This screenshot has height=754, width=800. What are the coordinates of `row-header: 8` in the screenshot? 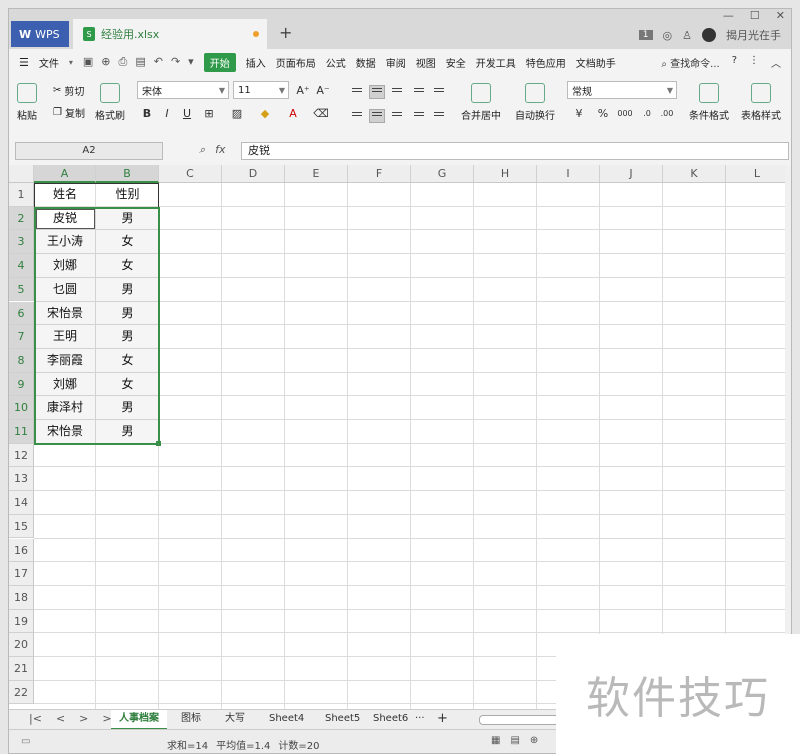 It's located at (21, 360).